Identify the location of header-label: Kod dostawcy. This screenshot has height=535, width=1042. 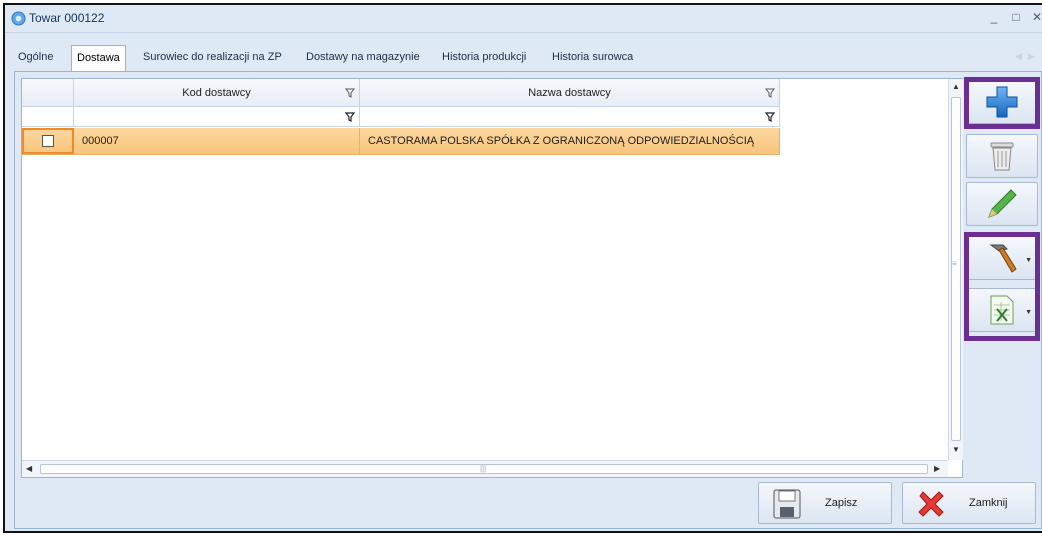
(216, 92).